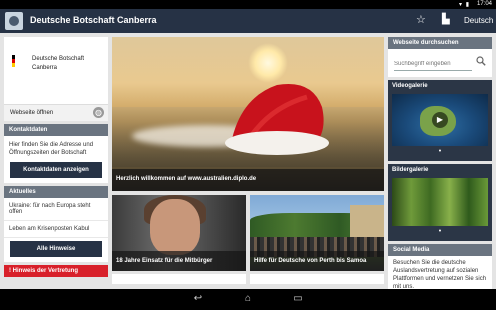 Image resolution: width=496 pixels, height=310 pixels. I want to click on system-nav-bar: ↩ ⌂ ▭, so click(248, 299).